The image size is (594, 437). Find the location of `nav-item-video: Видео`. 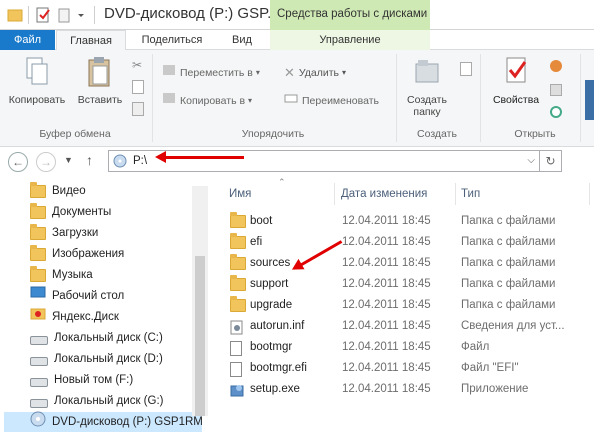

nav-item-video: Видео is located at coordinates (58, 191).